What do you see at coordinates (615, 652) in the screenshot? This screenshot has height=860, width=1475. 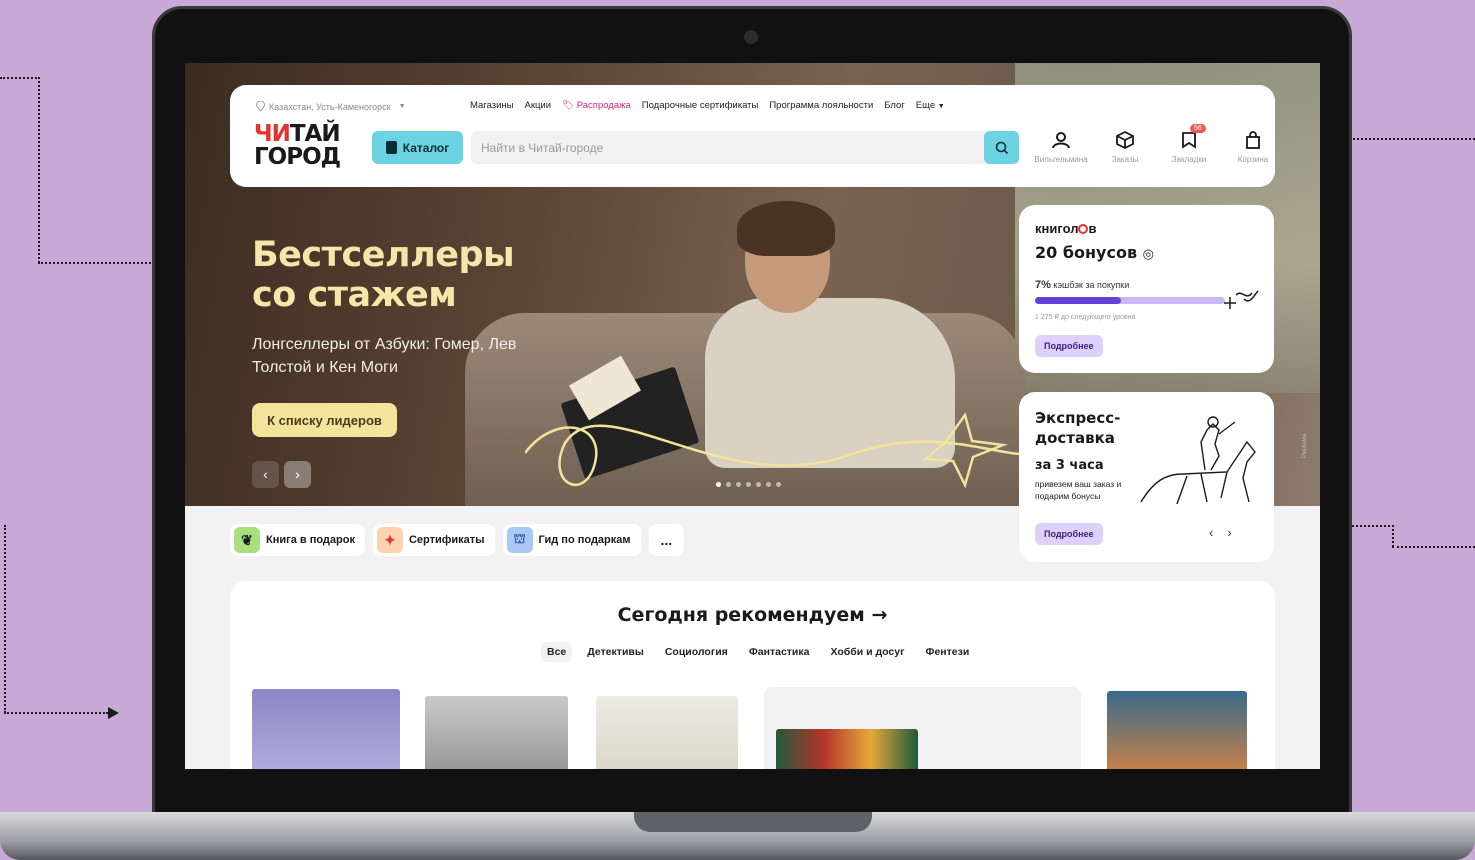 I see `tab-detectives: Детективы` at bounding box center [615, 652].